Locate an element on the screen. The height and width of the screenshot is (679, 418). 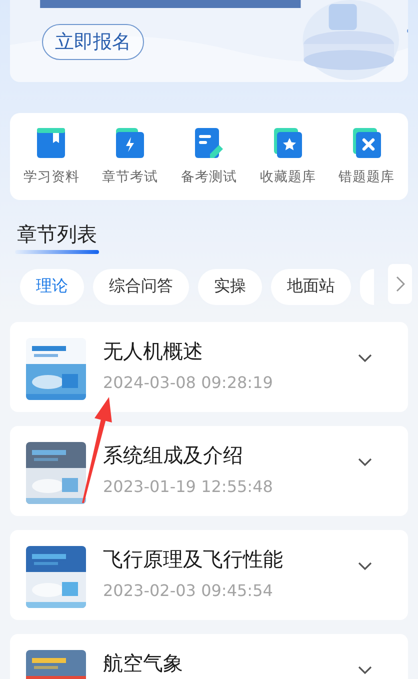
shortcut-button: 错题题库 is located at coordinates (367, 156).